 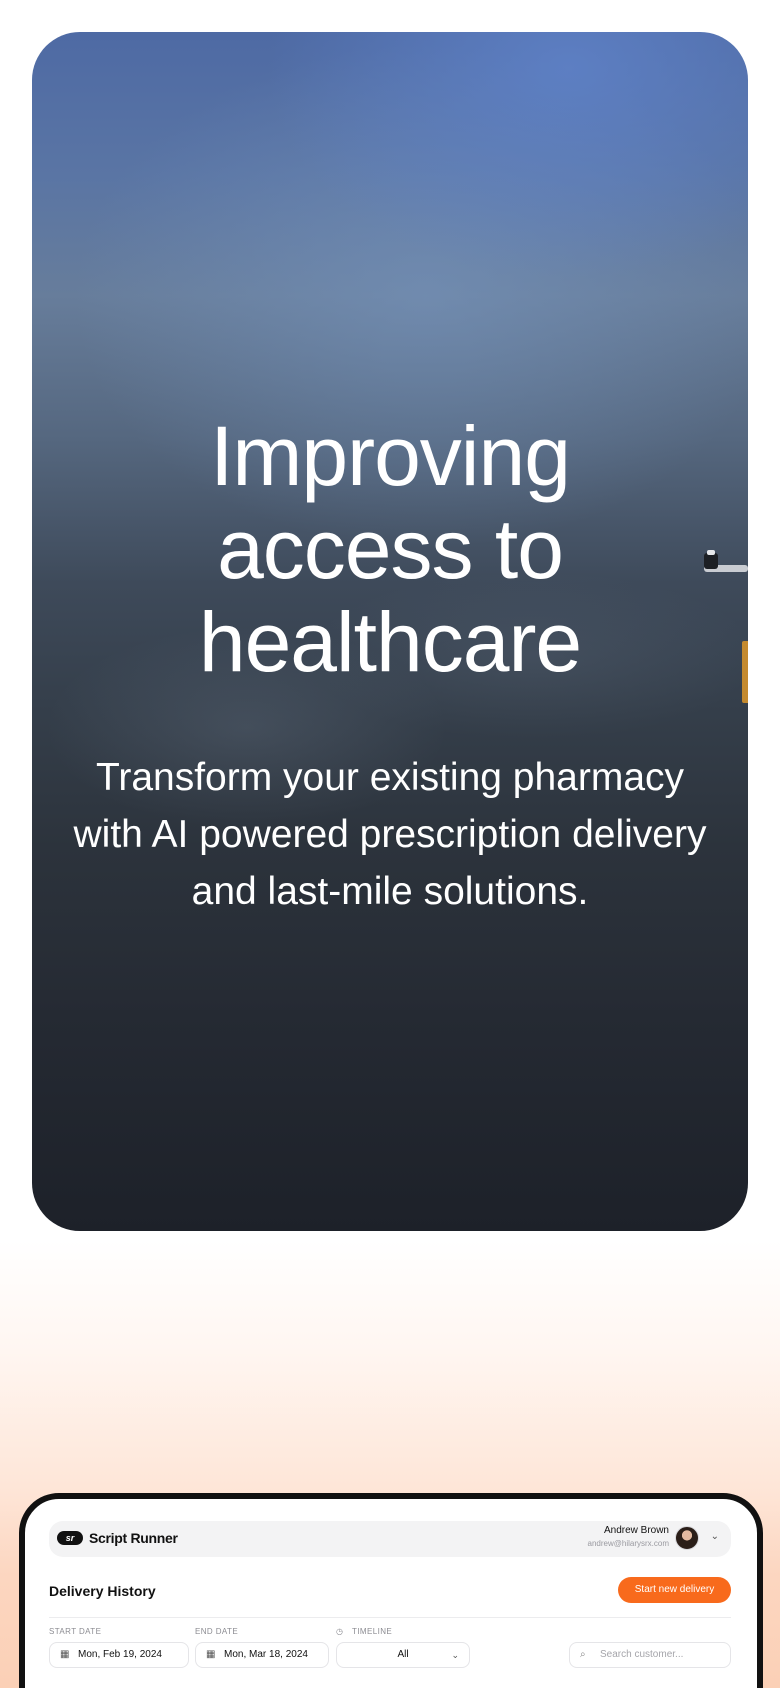 What do you see at coordinates (217, 1631) in the screenshot?
I see `end-date-label: END DATE` at bounding box center [217, 1631].